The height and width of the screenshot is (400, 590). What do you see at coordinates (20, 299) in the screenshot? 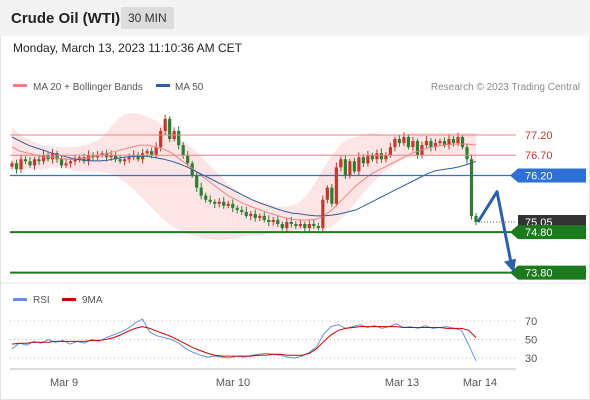
I see `rsi-legend-swatch` at bounding box center [20, 299].